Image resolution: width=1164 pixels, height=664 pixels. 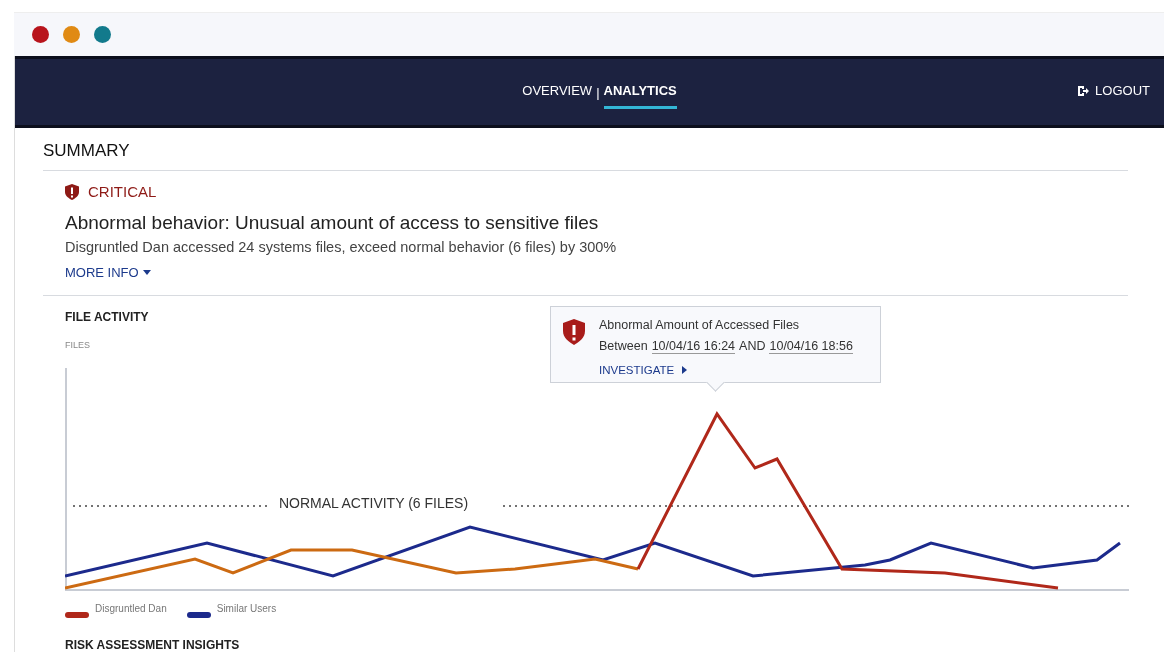 I want to click on nav-tab: OVERVIEW, so click(x=557, y=92).